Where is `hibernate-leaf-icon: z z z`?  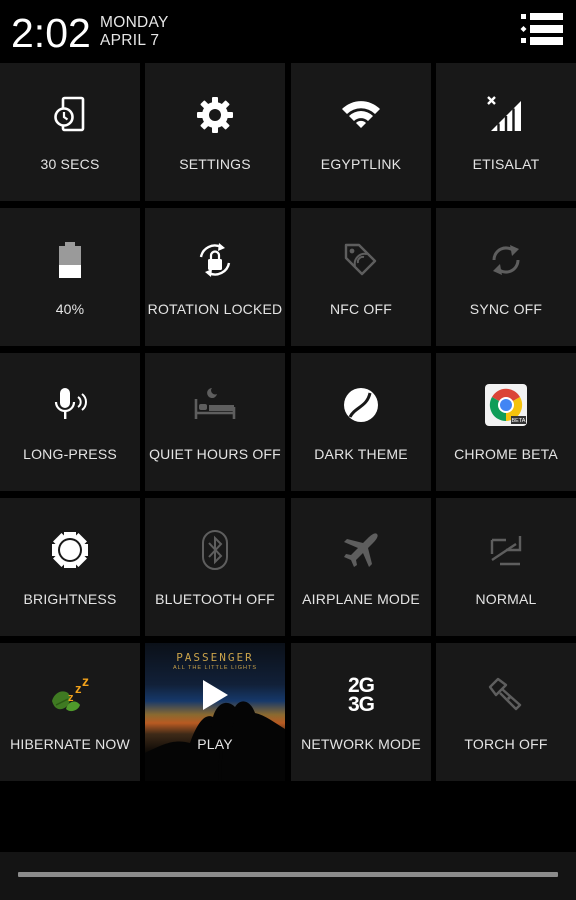
hibernate-leaf-icon: z z z is located at coordinates (70, 693).